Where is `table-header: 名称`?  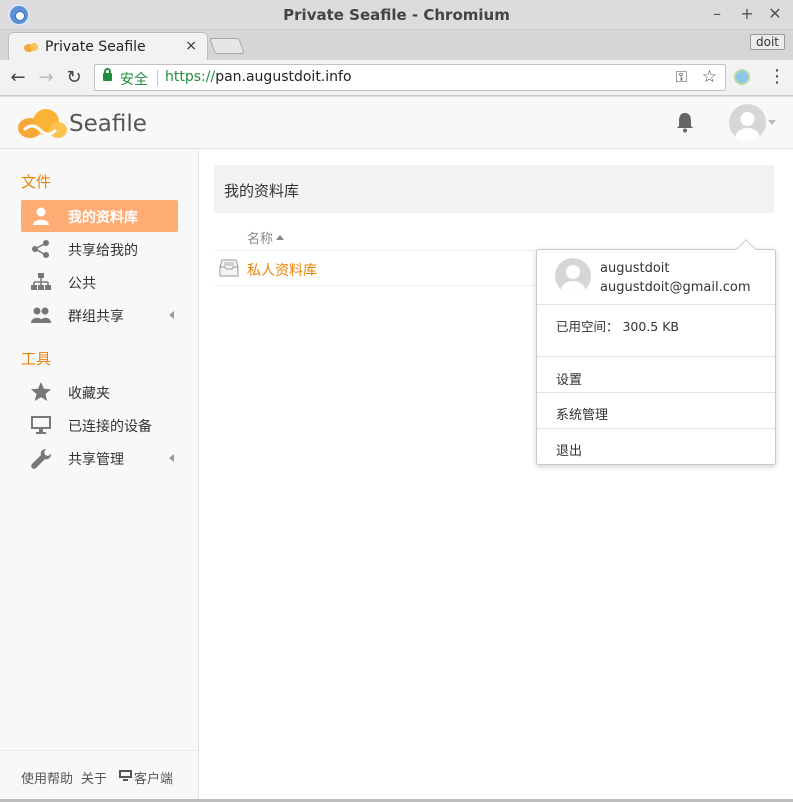
table-header: 名称 is located at coordinates (494, 238).